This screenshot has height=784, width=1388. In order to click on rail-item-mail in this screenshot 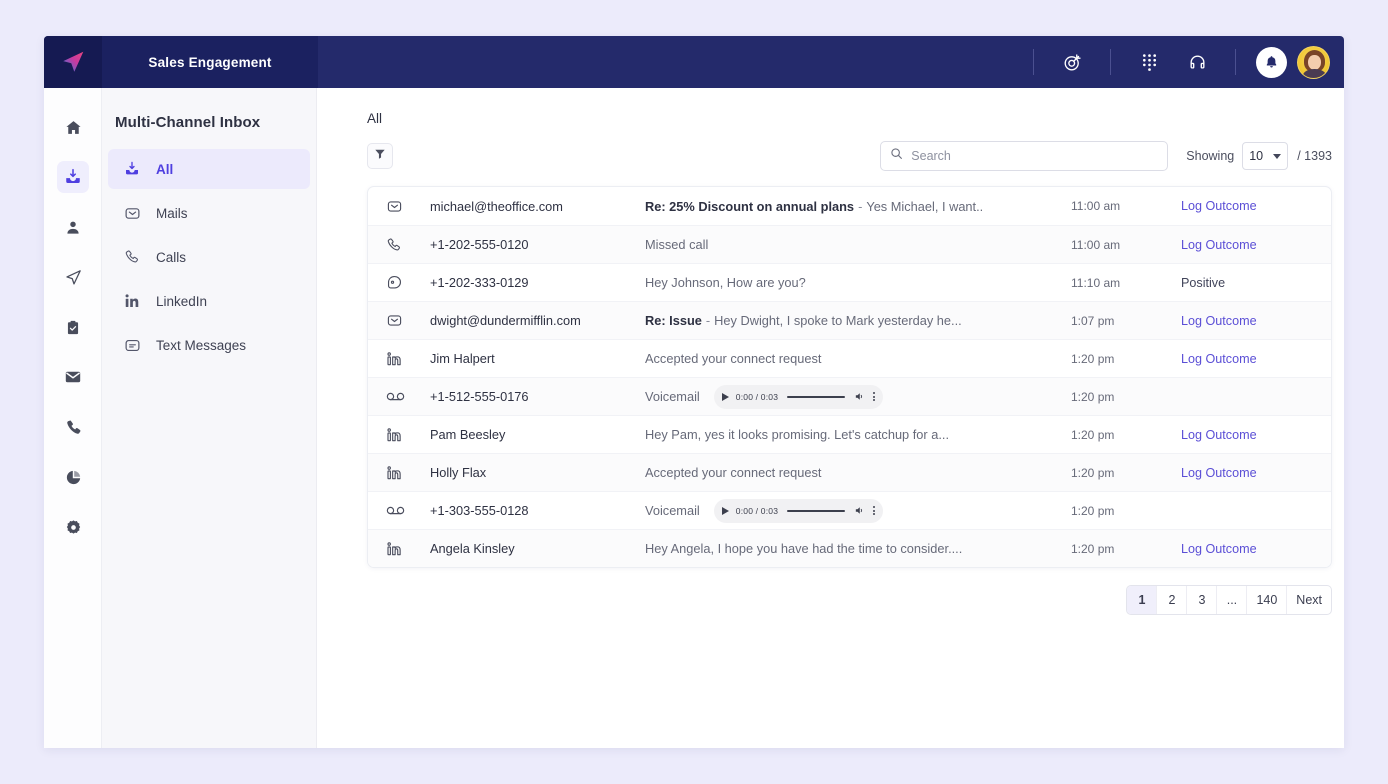, I will do `click(73, 377)`.